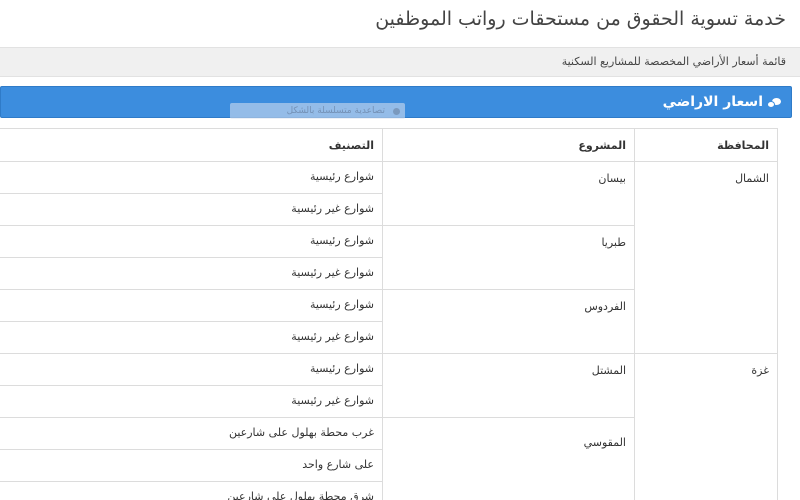 The width and height of the screenshot is (800, 500). Describe the element at coordinates (508, 321) in the screenshot. I see `project-cell: الفردوس` at that location.